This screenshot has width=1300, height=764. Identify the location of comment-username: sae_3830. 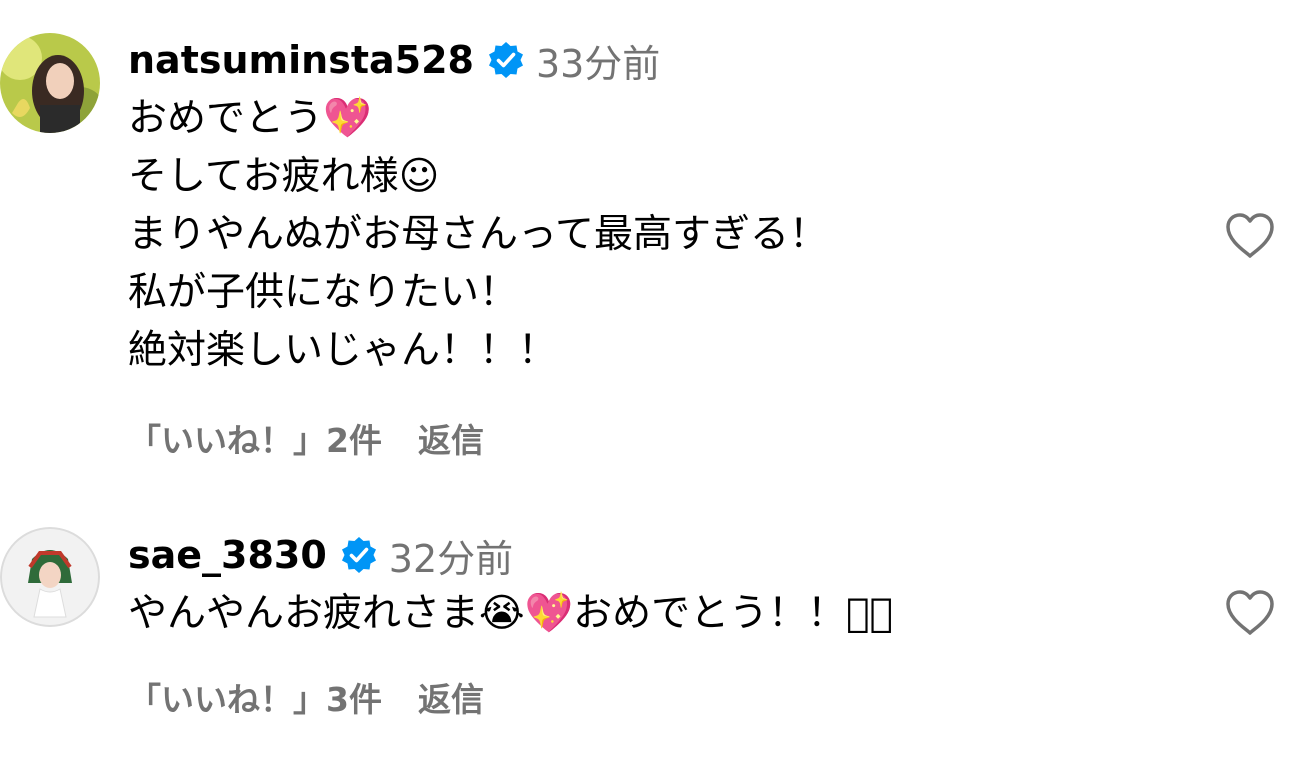
(227, 555).